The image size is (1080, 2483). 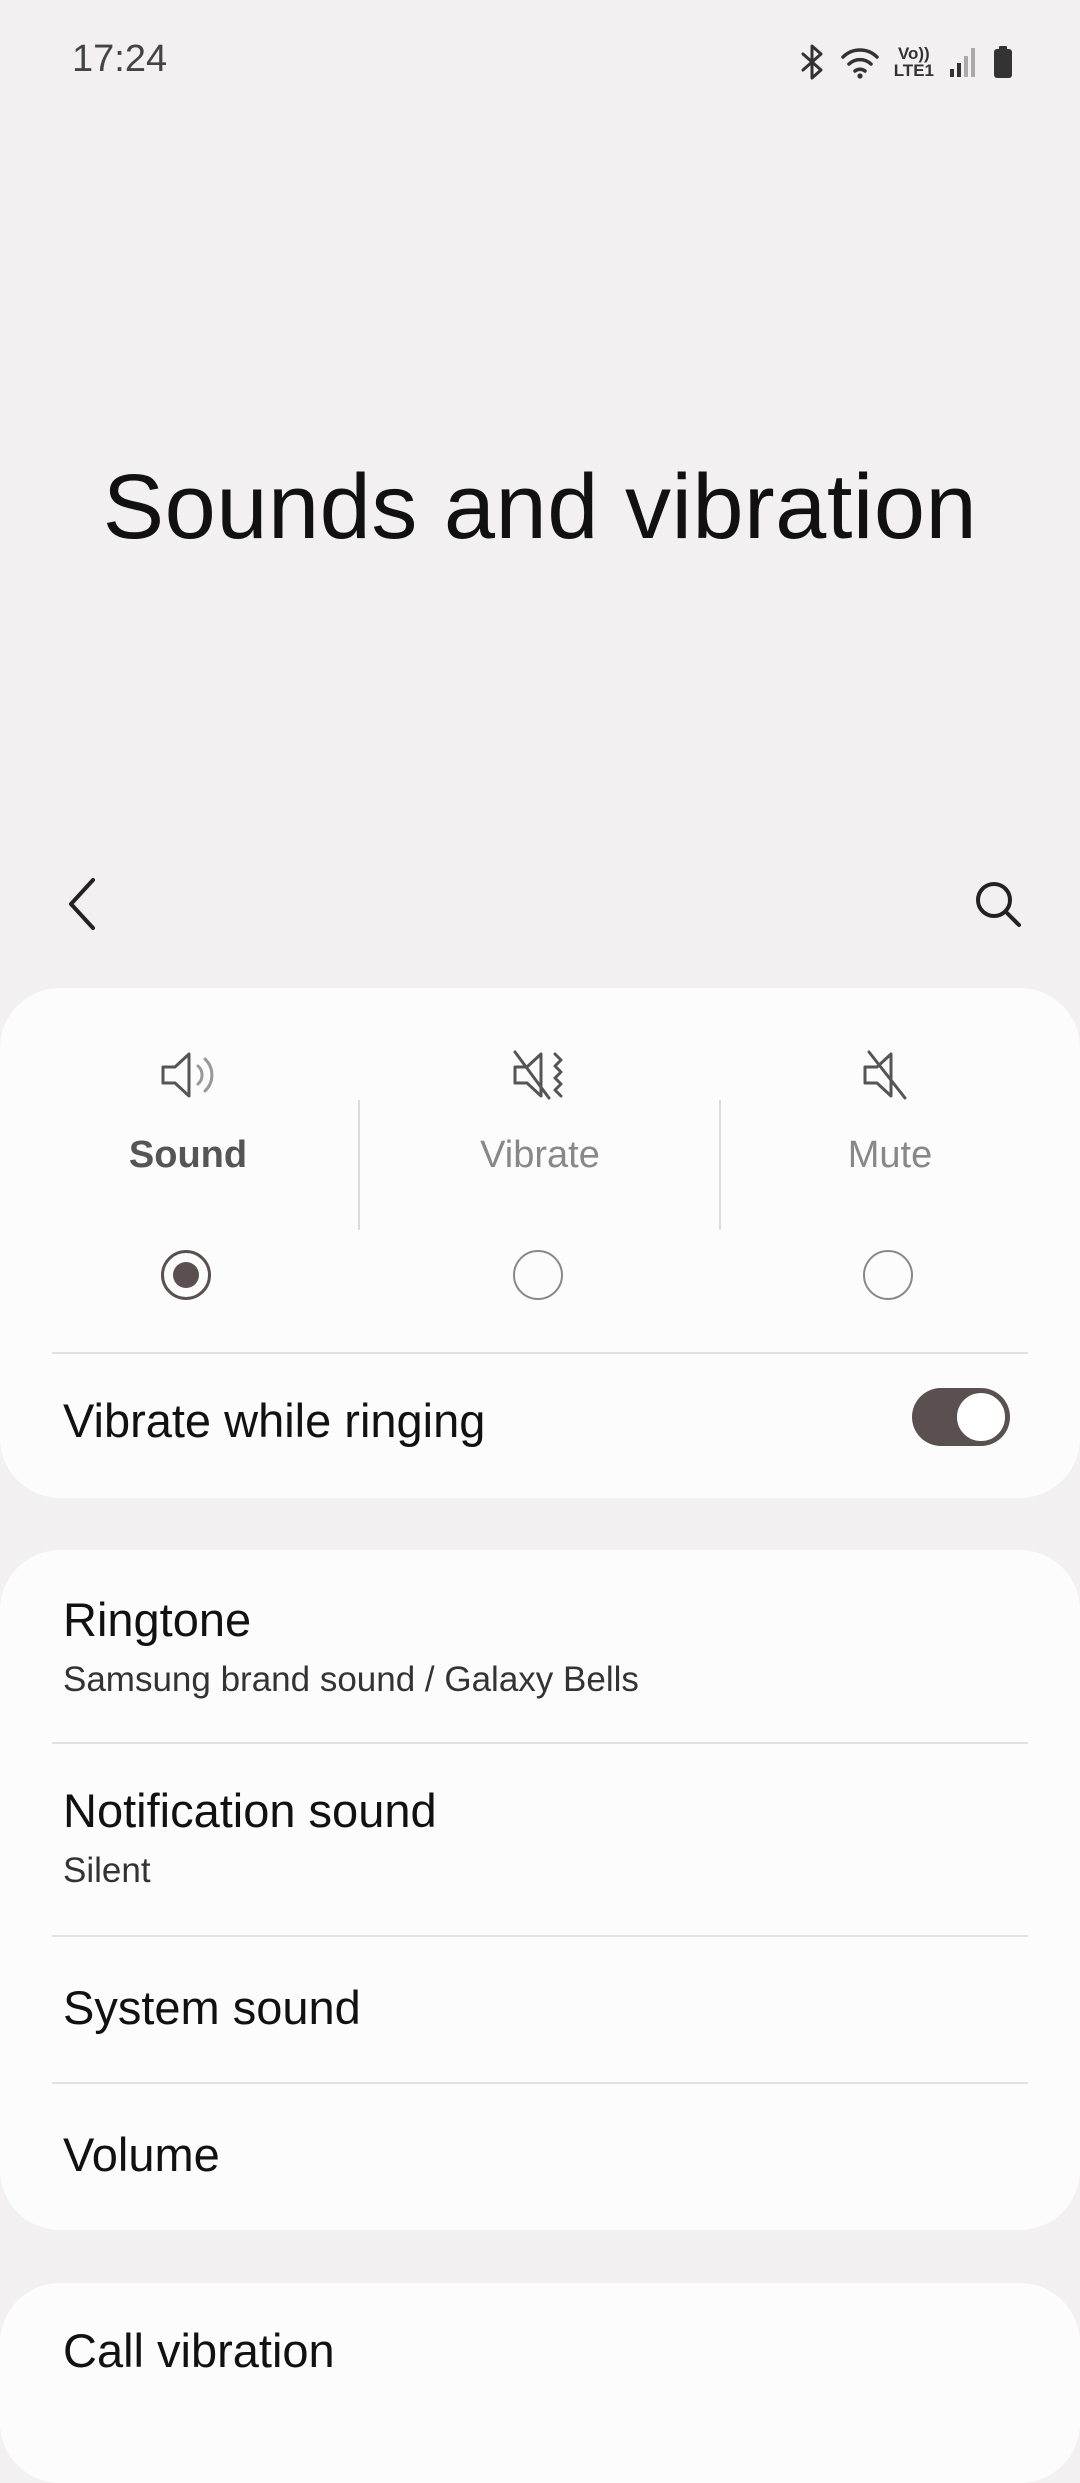 What do you see at coordinates (212, 2007) in the screenshot?
I see `system-sound-title: System sound` at bounding box center [212, 2007].